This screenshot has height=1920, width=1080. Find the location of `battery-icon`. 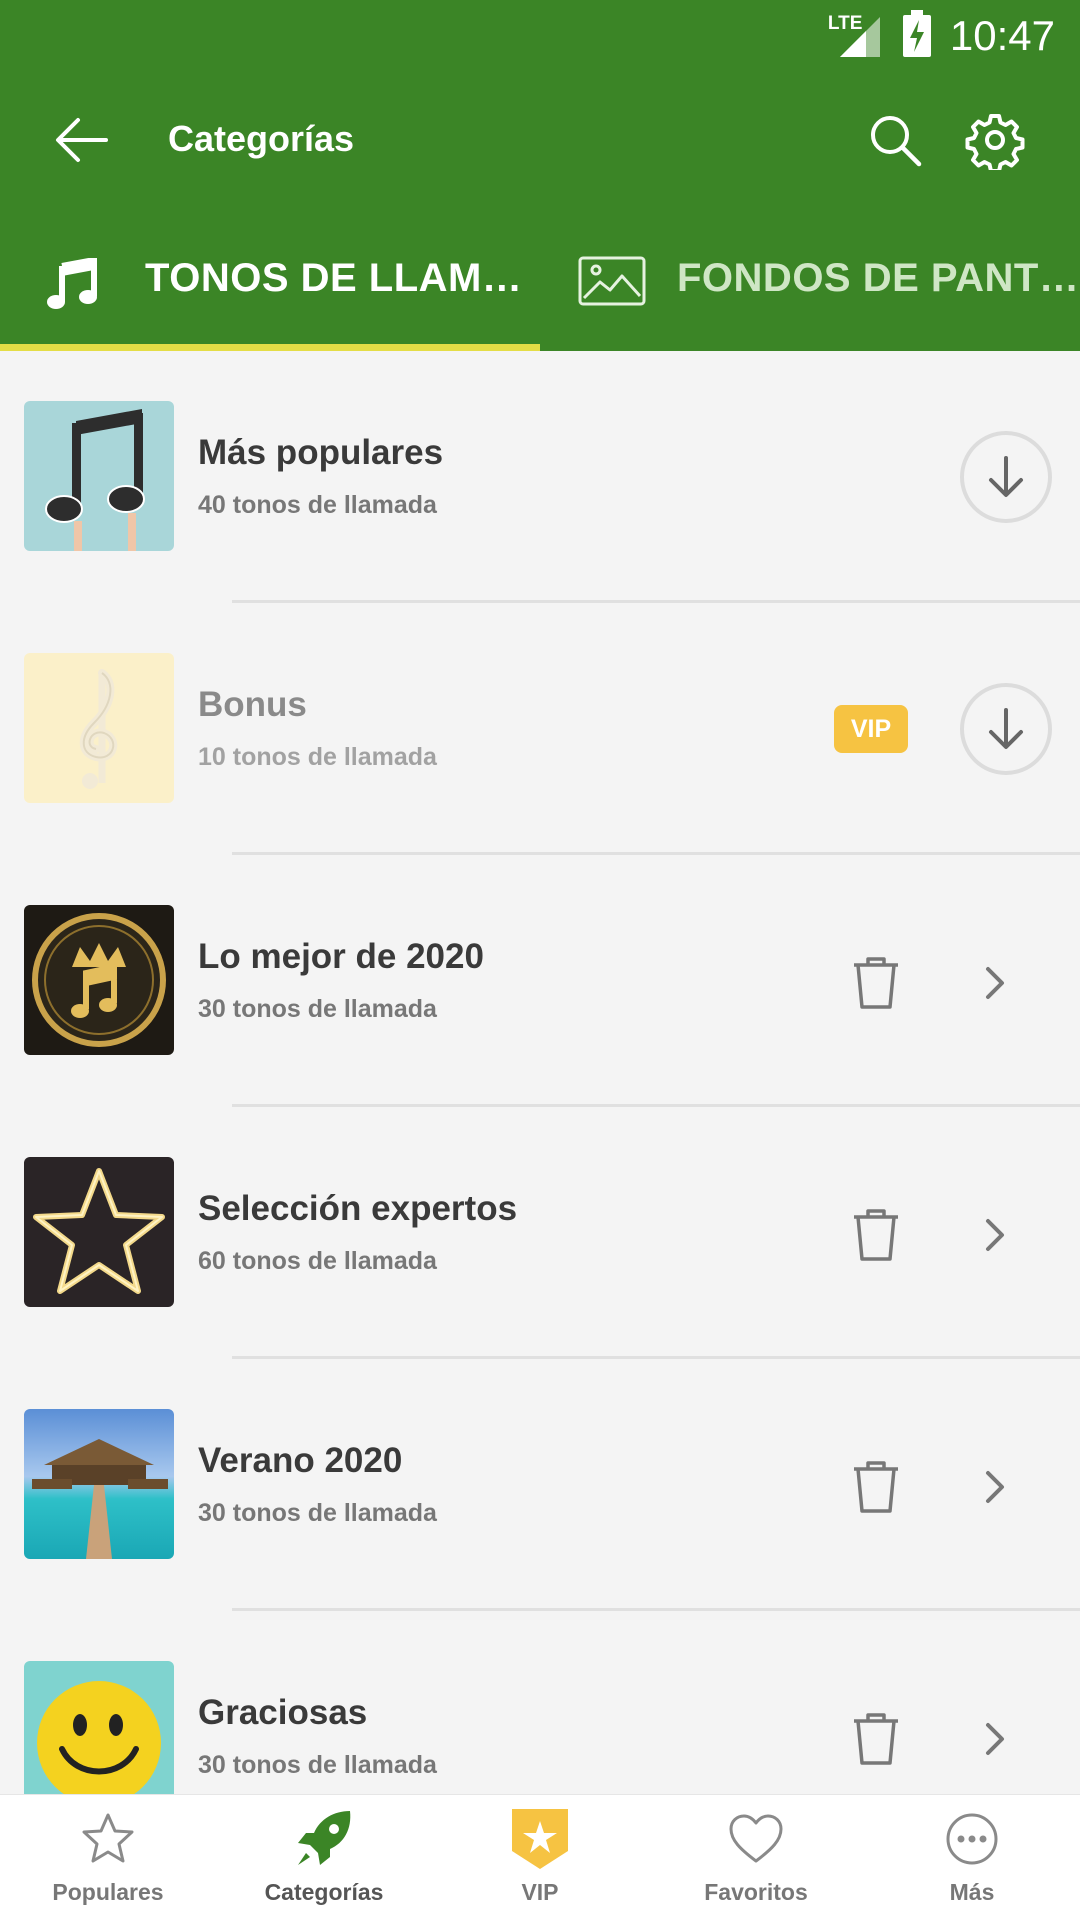

battery-icon is located at coordinates (917, 36).